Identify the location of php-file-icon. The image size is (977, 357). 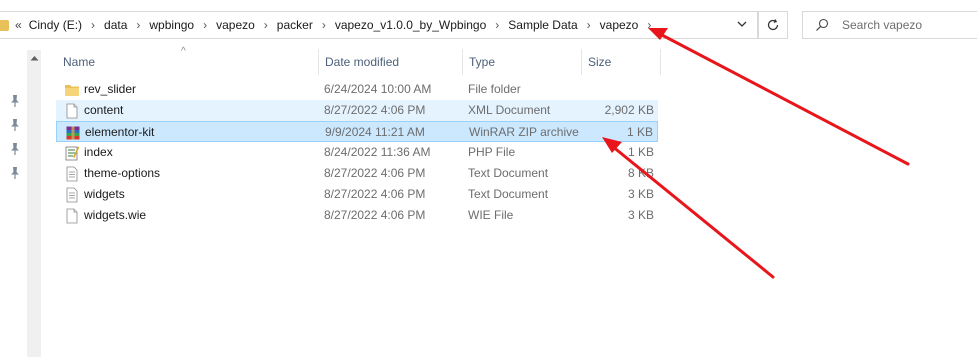
(72, 153).